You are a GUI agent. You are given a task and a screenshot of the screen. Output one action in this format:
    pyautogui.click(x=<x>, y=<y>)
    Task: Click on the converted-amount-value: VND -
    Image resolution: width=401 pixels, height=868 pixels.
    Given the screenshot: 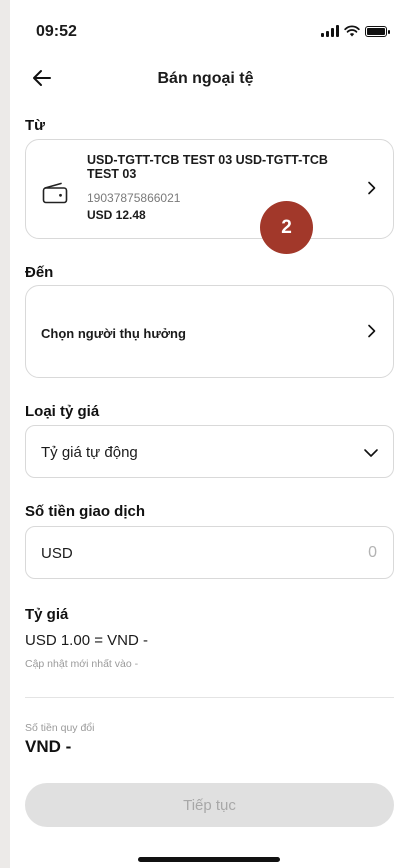 What is the action you would take?
    pyautogui.click(x=48, y=746)
    